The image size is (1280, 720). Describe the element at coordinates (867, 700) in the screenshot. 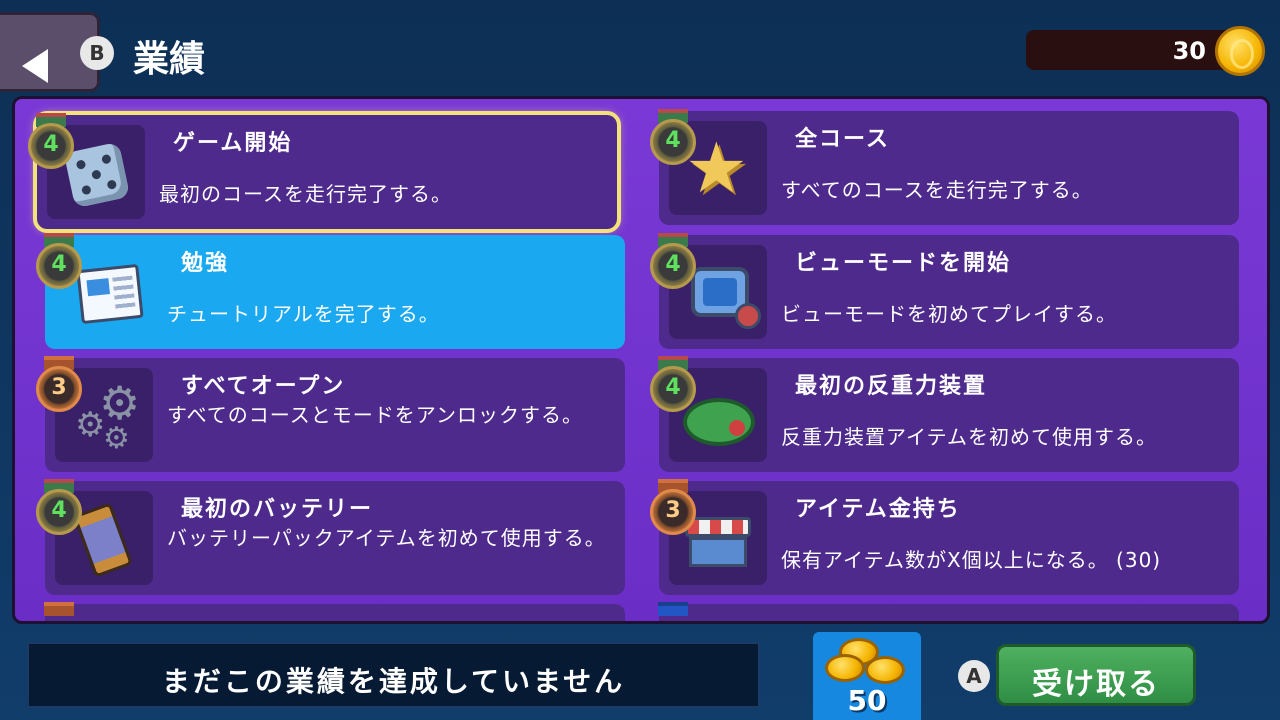

I see `reward-amount: 50` at that location.